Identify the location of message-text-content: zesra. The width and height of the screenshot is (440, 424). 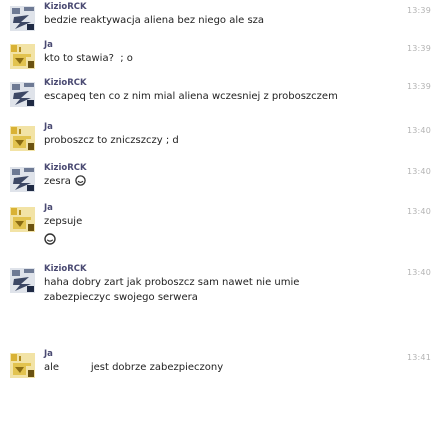
(57, 181).